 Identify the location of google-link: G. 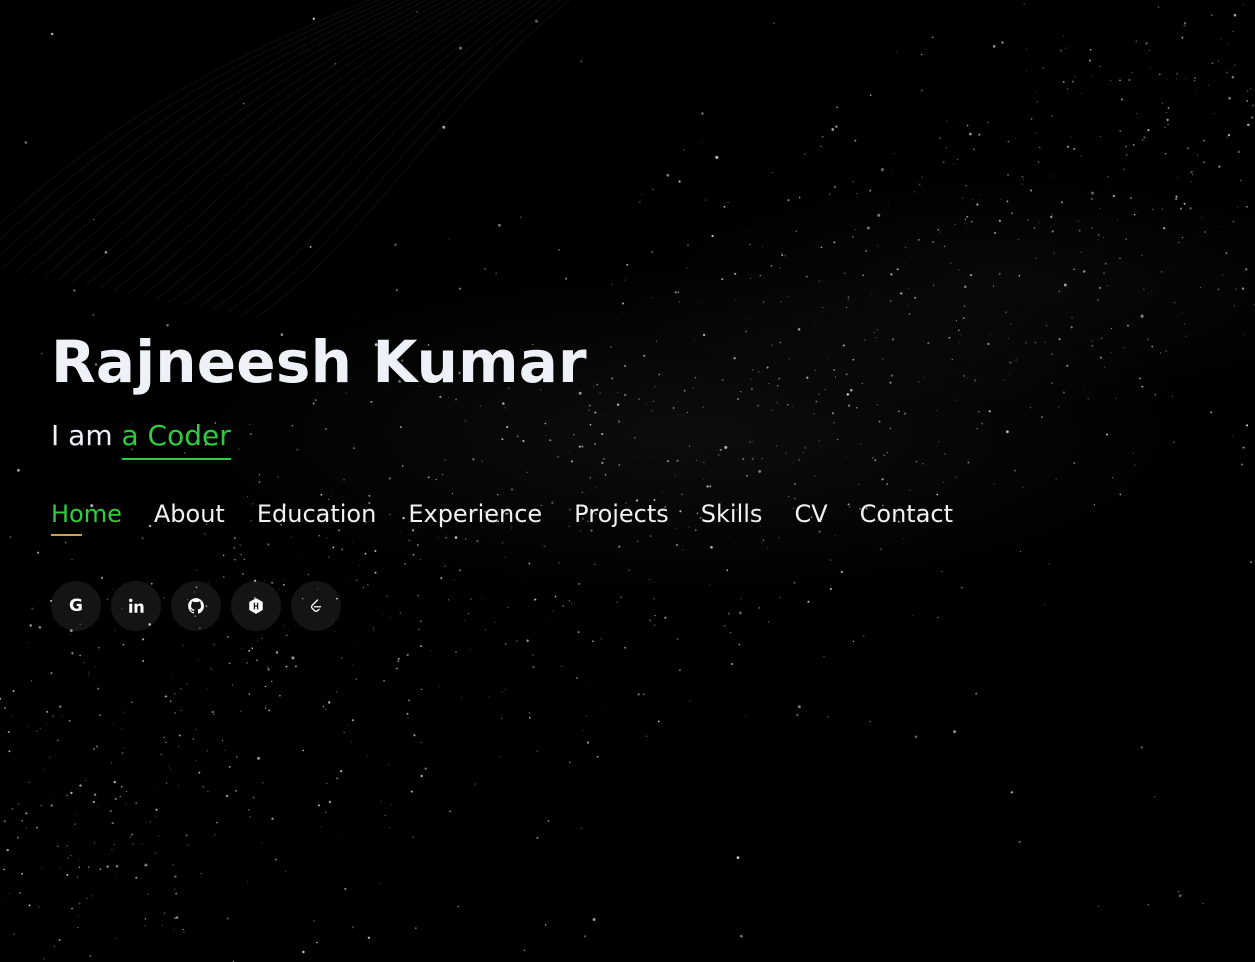
(76, 606).